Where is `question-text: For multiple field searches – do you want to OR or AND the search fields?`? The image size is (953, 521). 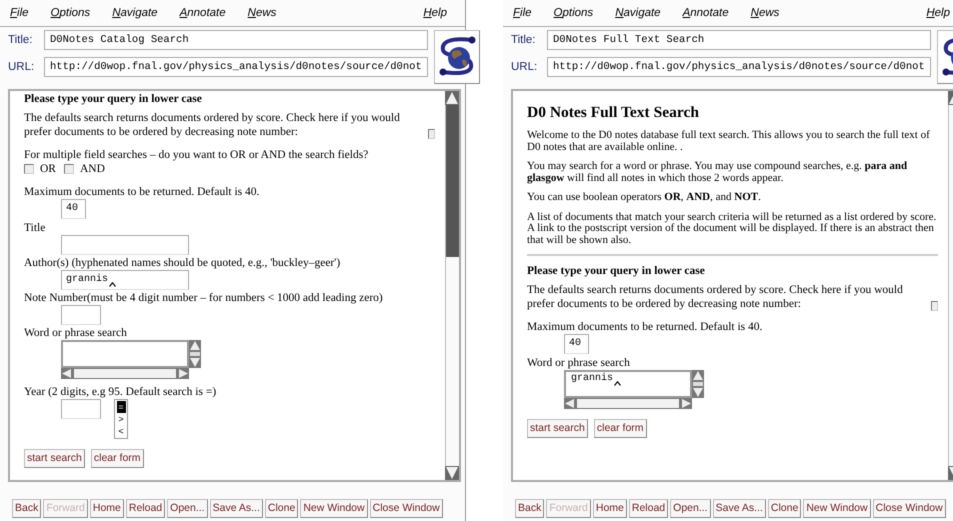
question-text: For multiple field searches – do you want to OR or AND the search fields? is located at coordinates (197, 155).